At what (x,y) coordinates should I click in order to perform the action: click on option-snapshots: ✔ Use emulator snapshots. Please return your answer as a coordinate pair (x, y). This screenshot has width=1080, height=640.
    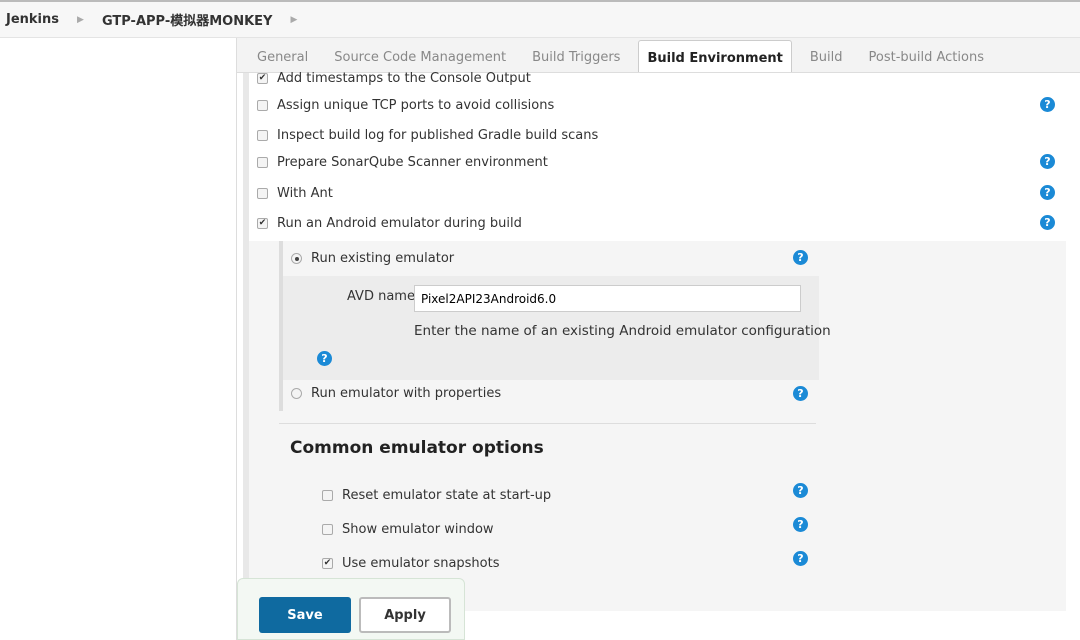
    Looking at the image, I should click on (411, 563).